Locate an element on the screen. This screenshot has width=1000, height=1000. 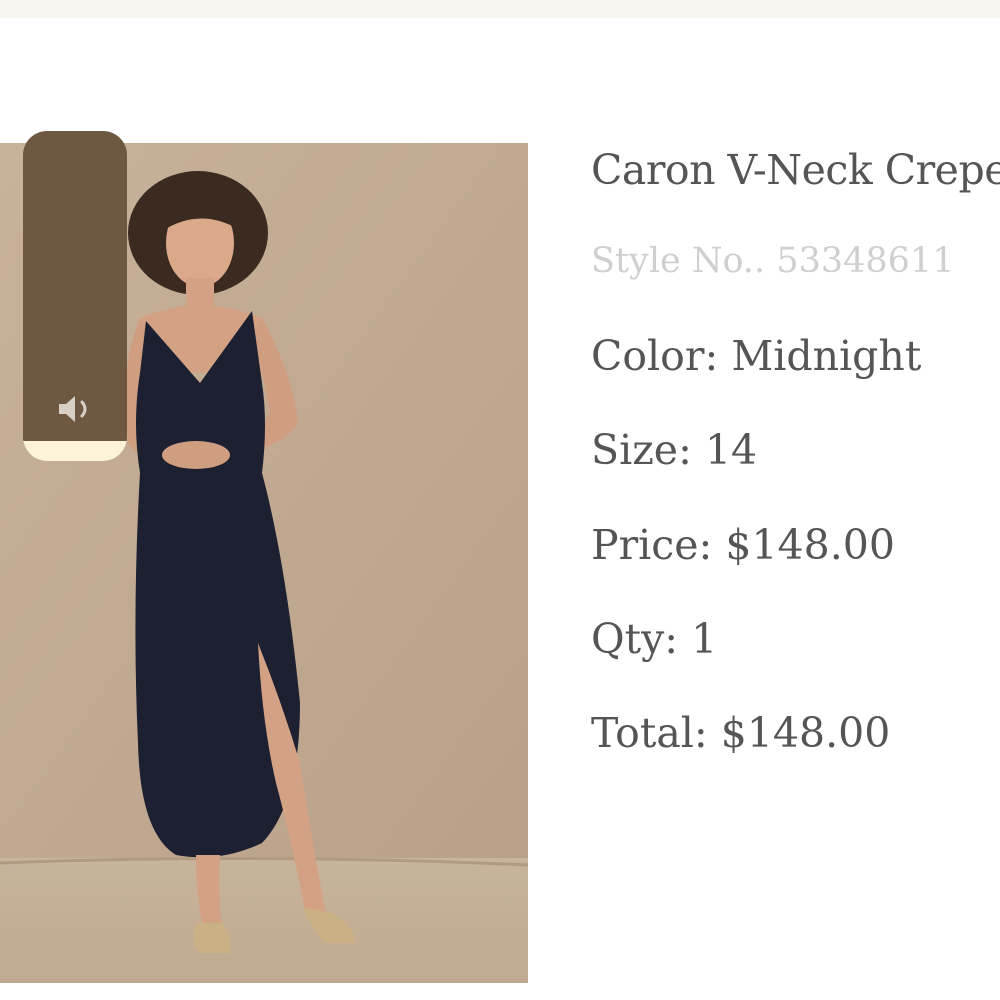
total-value: $148.00 is located at coordinates (805, 733).